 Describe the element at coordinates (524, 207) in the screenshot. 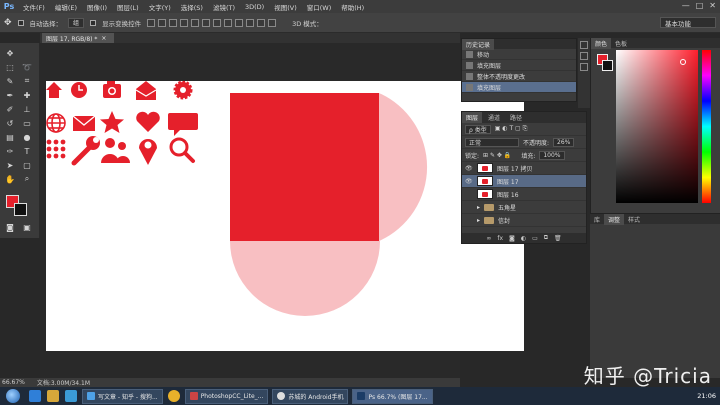

I see `layer-group-row: ▸ 五角星` at that location.